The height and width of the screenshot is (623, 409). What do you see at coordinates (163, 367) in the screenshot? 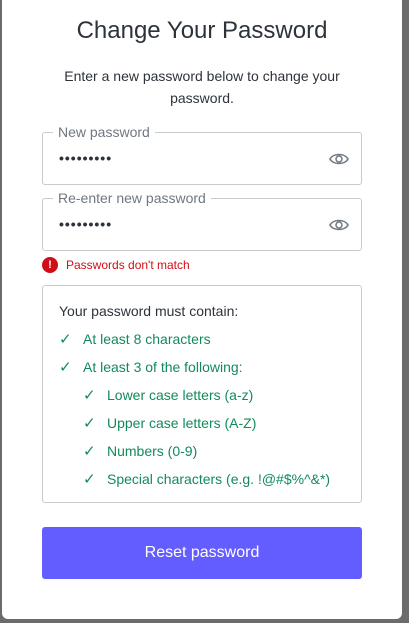
I see `requirement-text: At least 3 of the following:` at bounding box center [163, 367].